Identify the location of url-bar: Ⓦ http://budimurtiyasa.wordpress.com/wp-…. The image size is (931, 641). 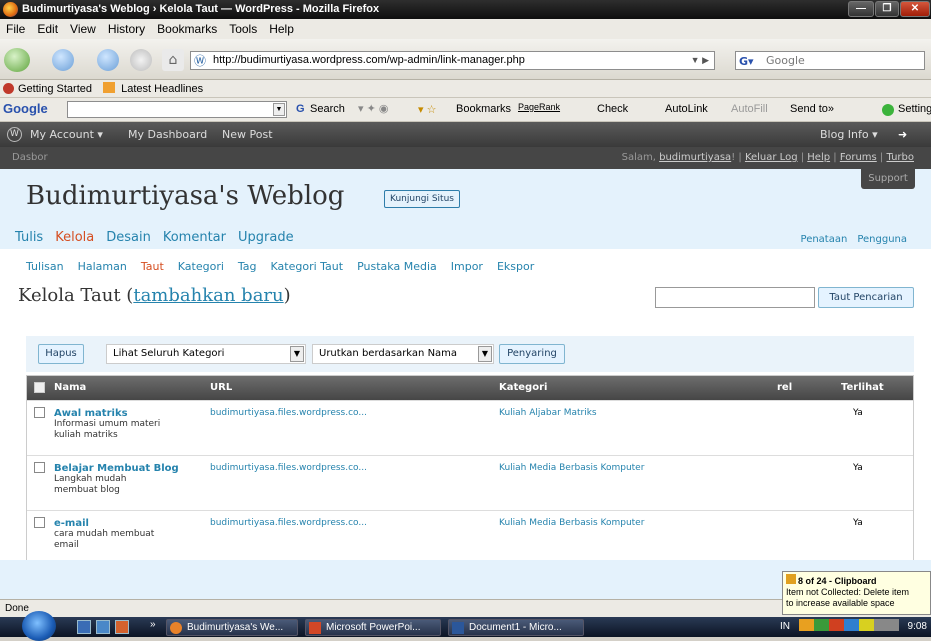
(452, 60).